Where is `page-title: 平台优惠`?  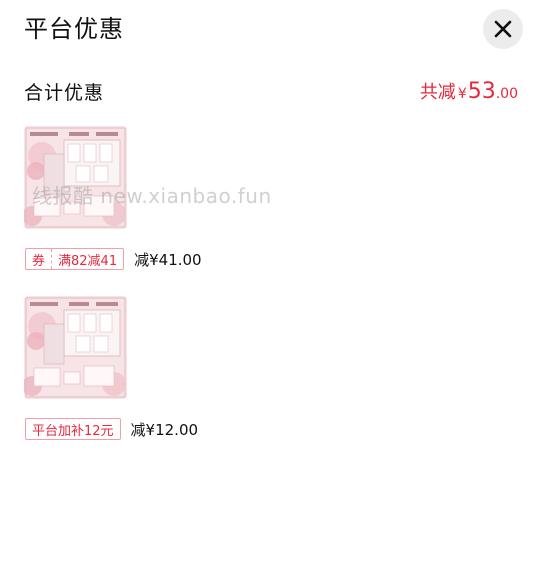
page-title: 平台优惠 is located at coordinates (74, 29).